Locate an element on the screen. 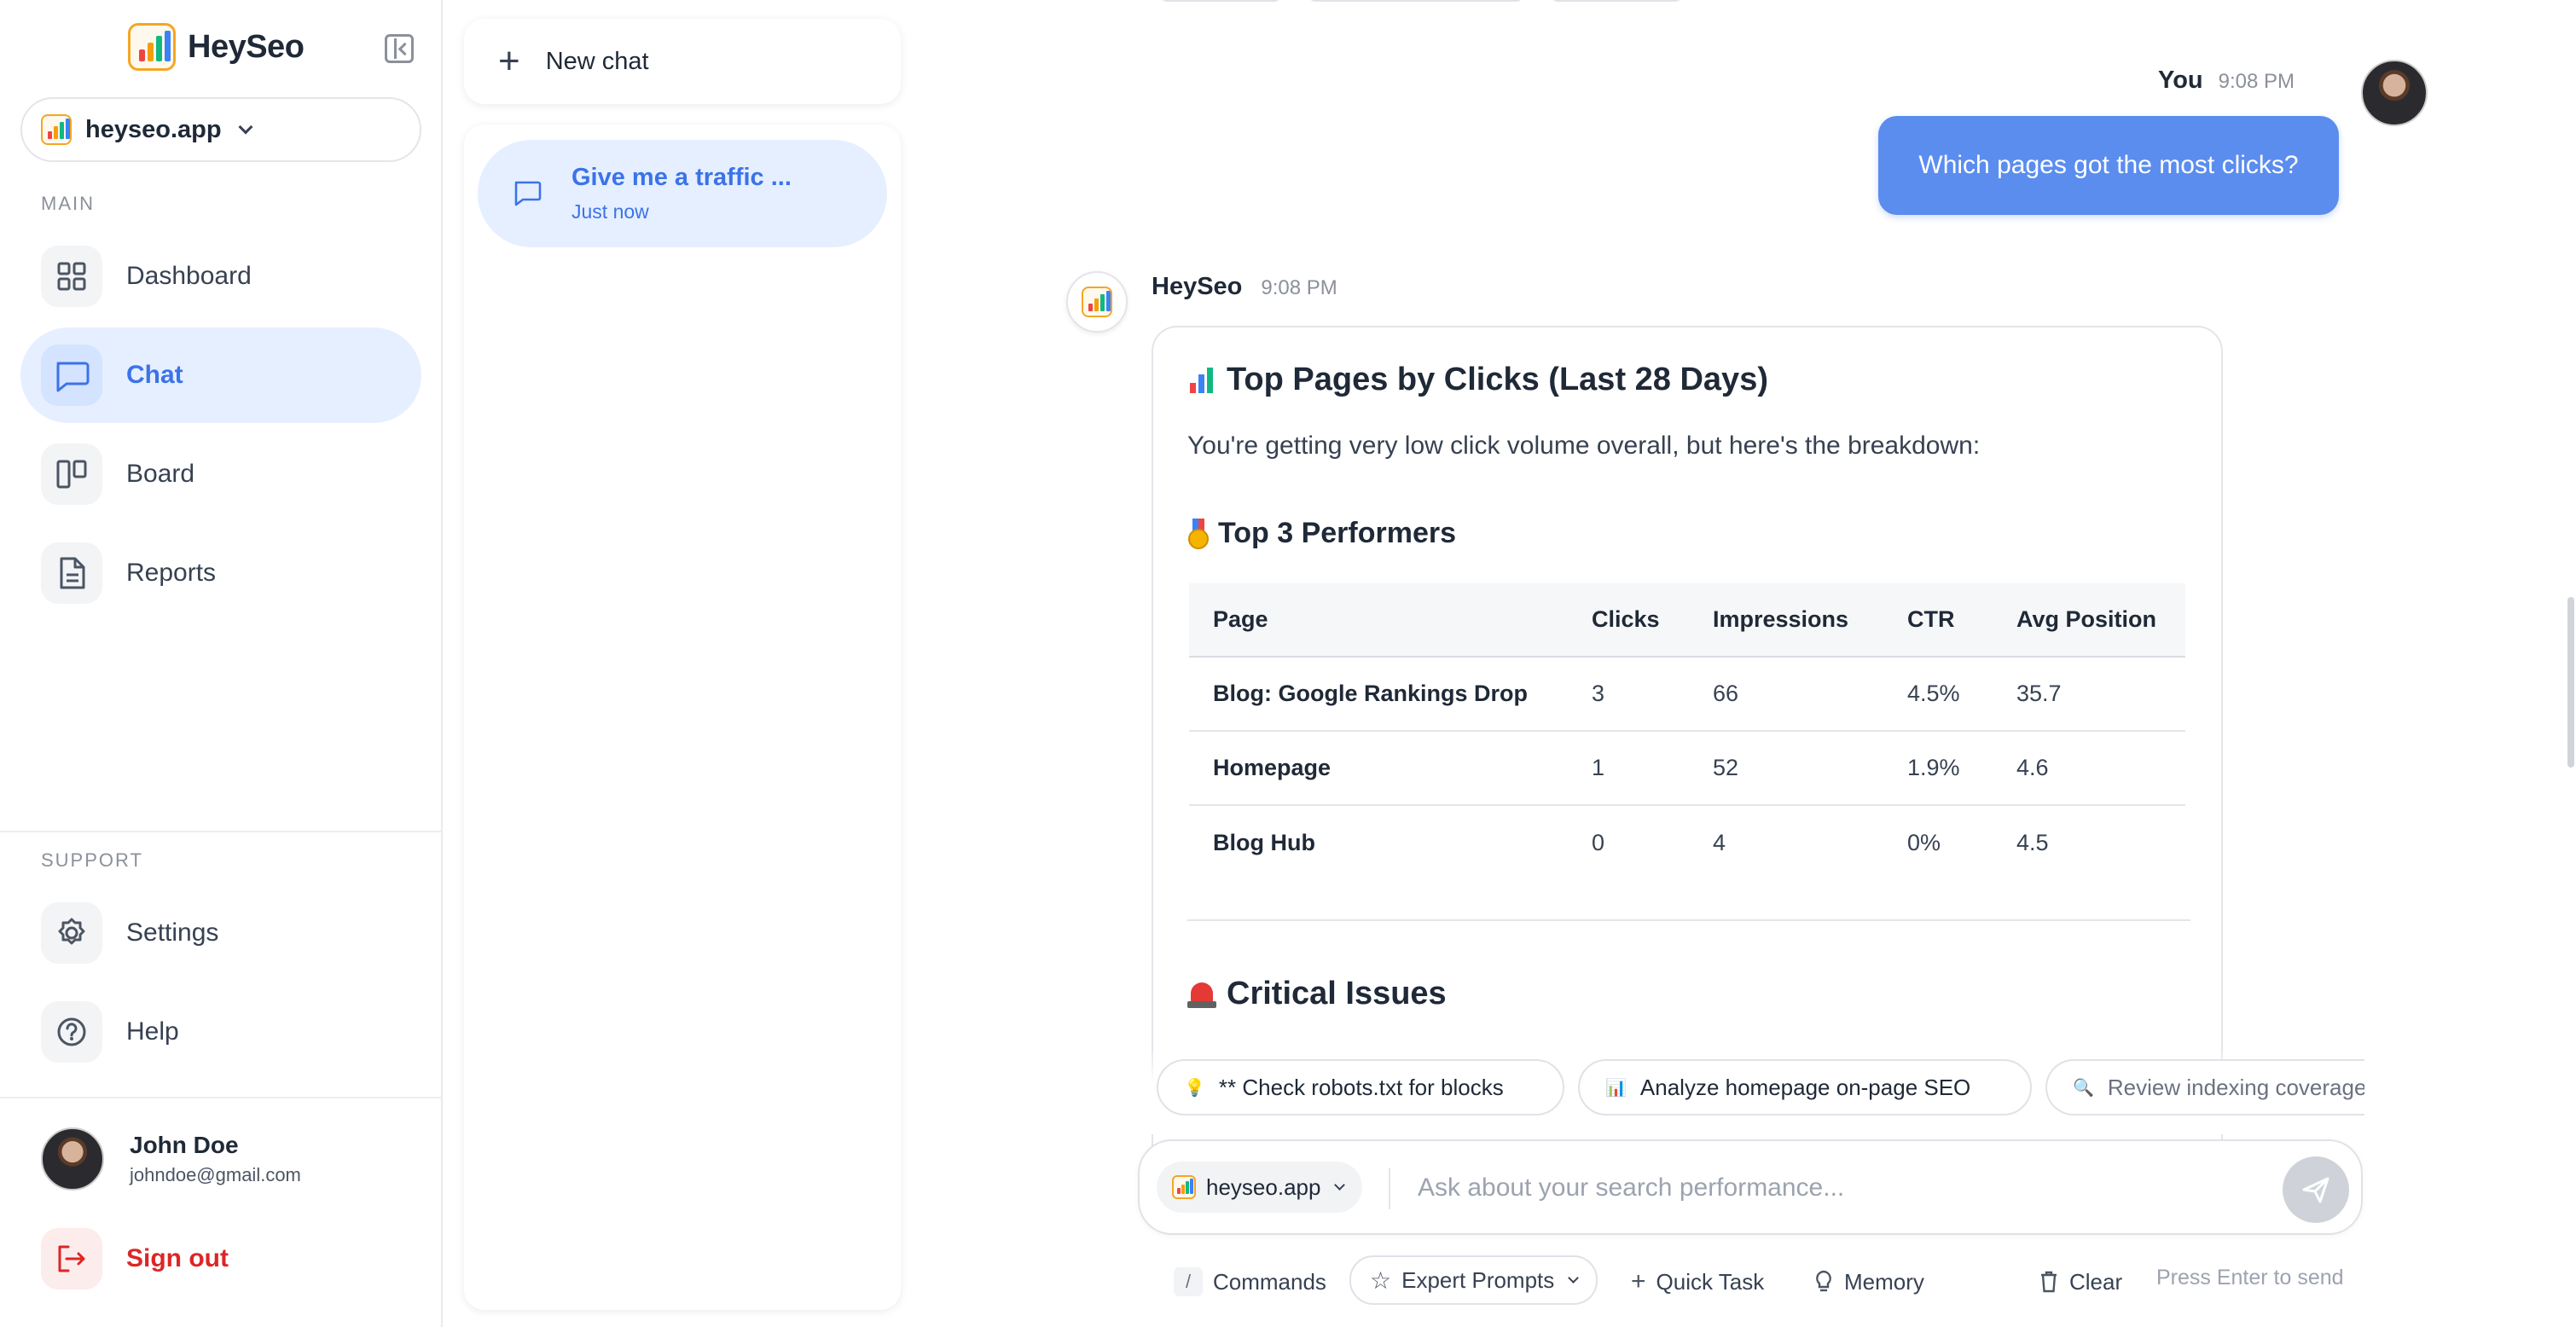  user-name: John Doe is located at coordinates (184, 1145).